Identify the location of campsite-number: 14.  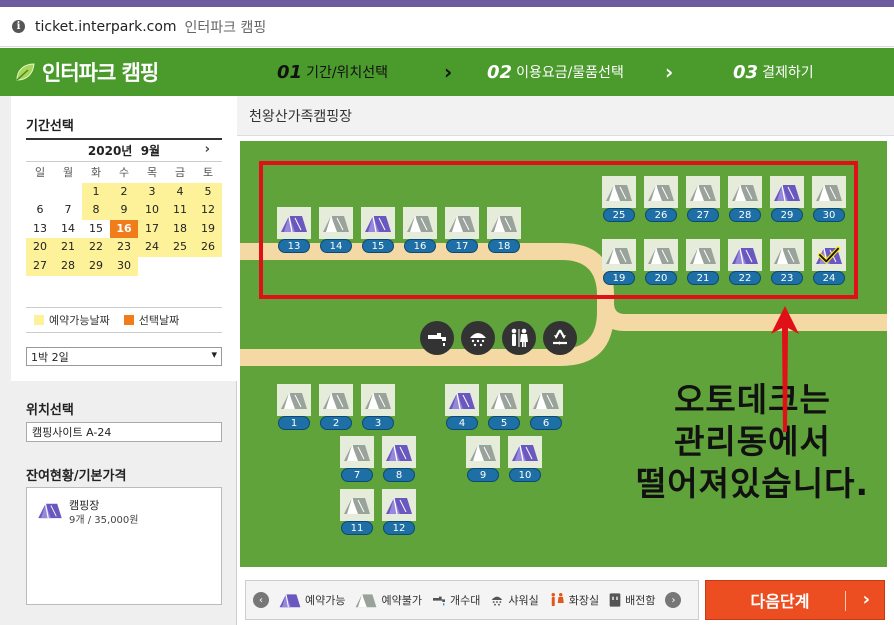
(336, 246).